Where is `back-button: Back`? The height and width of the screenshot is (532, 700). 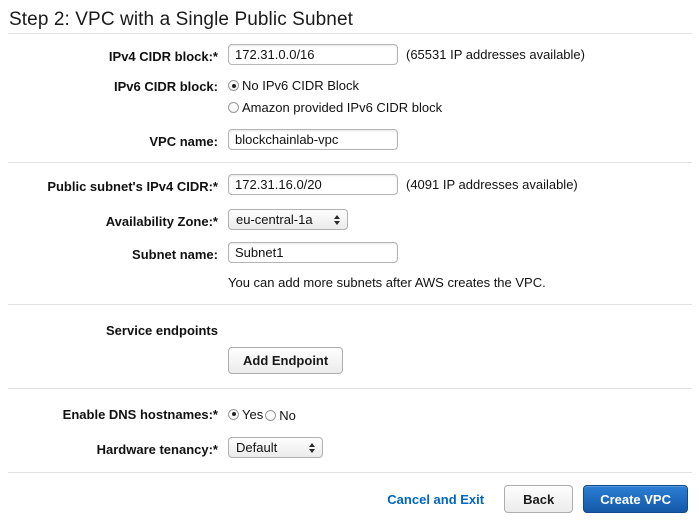
back-button: Back is located at coordinates (539, 499).